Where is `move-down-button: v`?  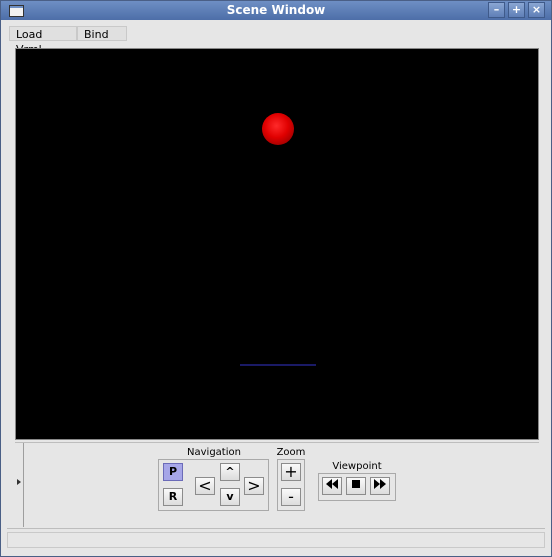 move-down-button: v is located at coordinates (230, 497).